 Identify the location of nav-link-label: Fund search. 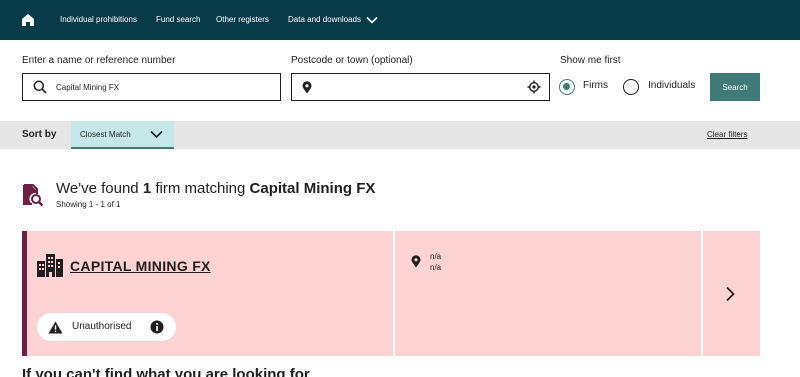
(178, 19).